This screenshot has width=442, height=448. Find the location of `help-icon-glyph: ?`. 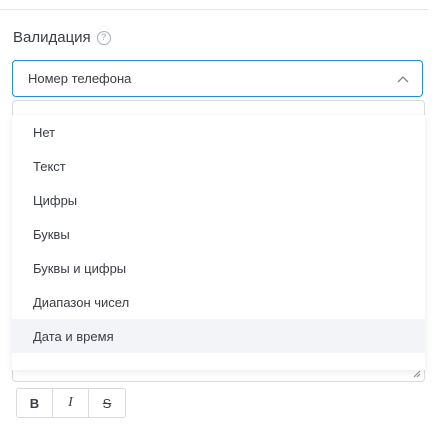

help-icon-glyph: ? is located at coordinates (104, 37).